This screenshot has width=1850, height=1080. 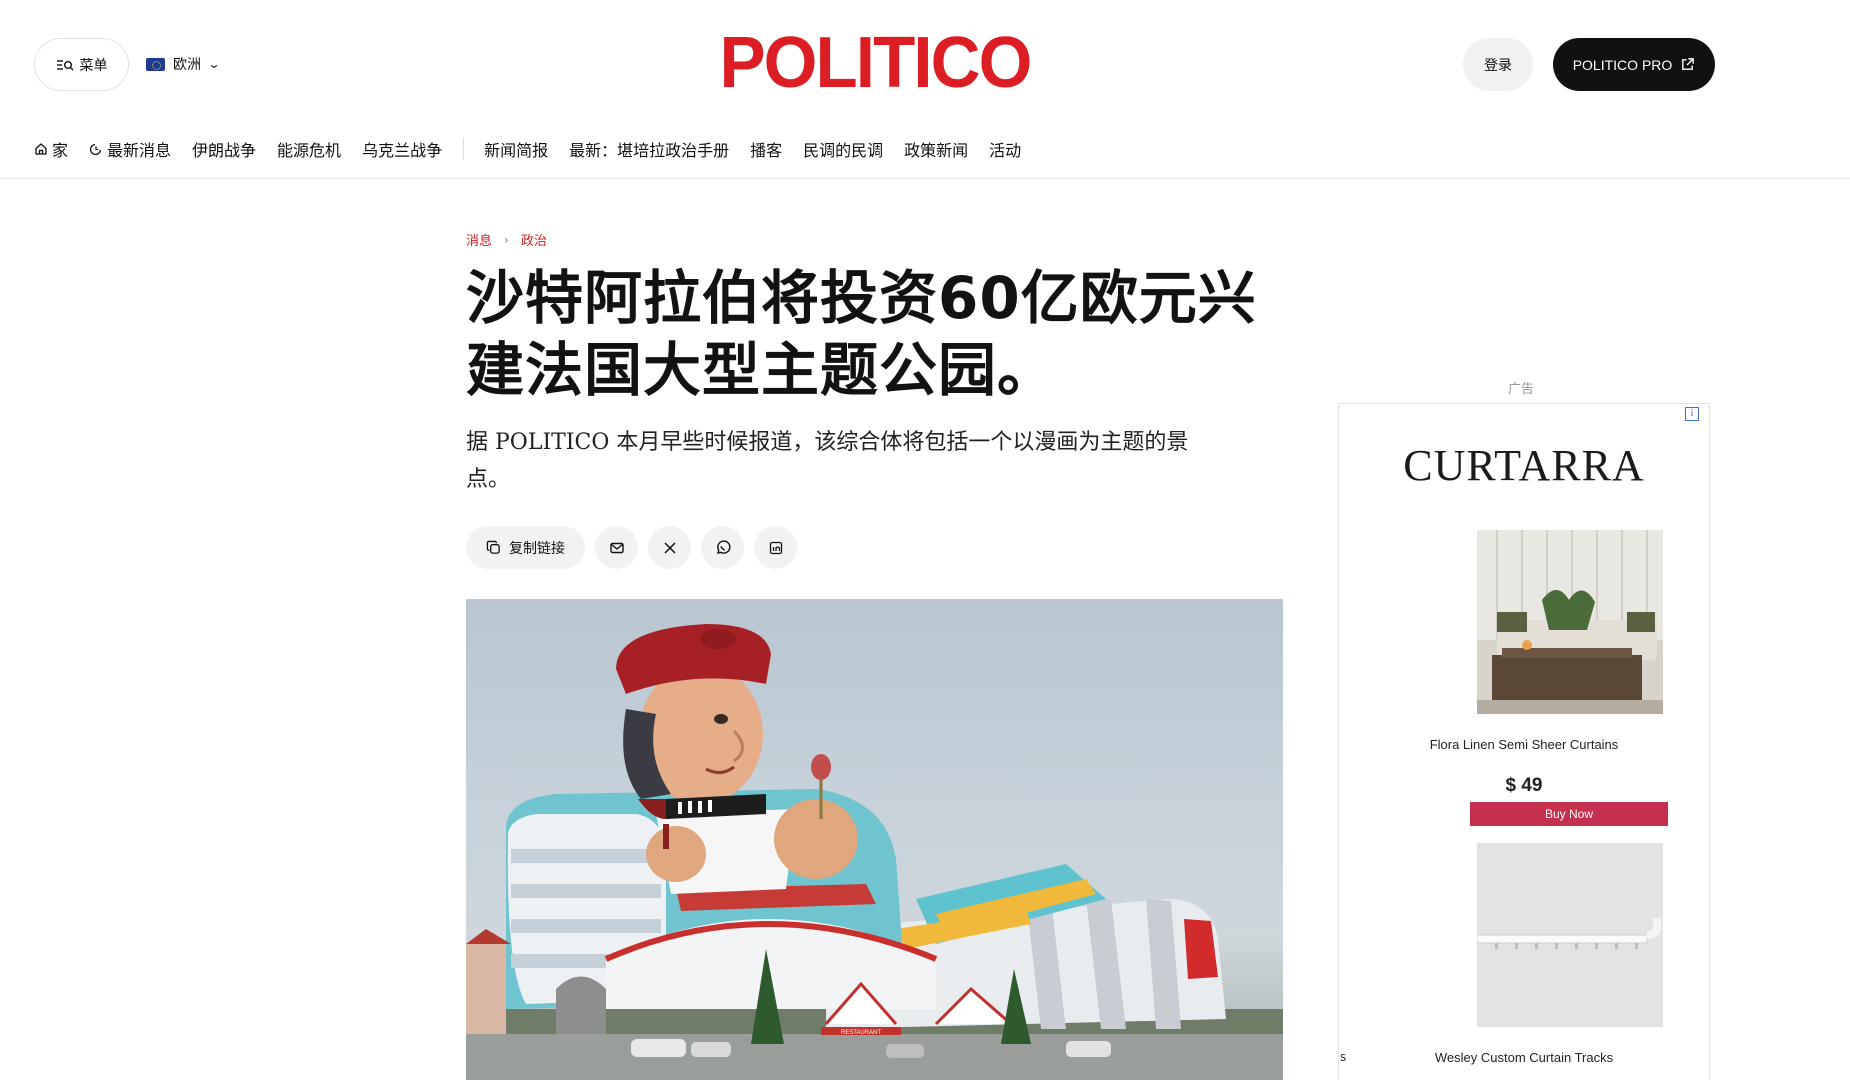 I want to click on ad-edge-text: s, so click(x=1343, y=1057).